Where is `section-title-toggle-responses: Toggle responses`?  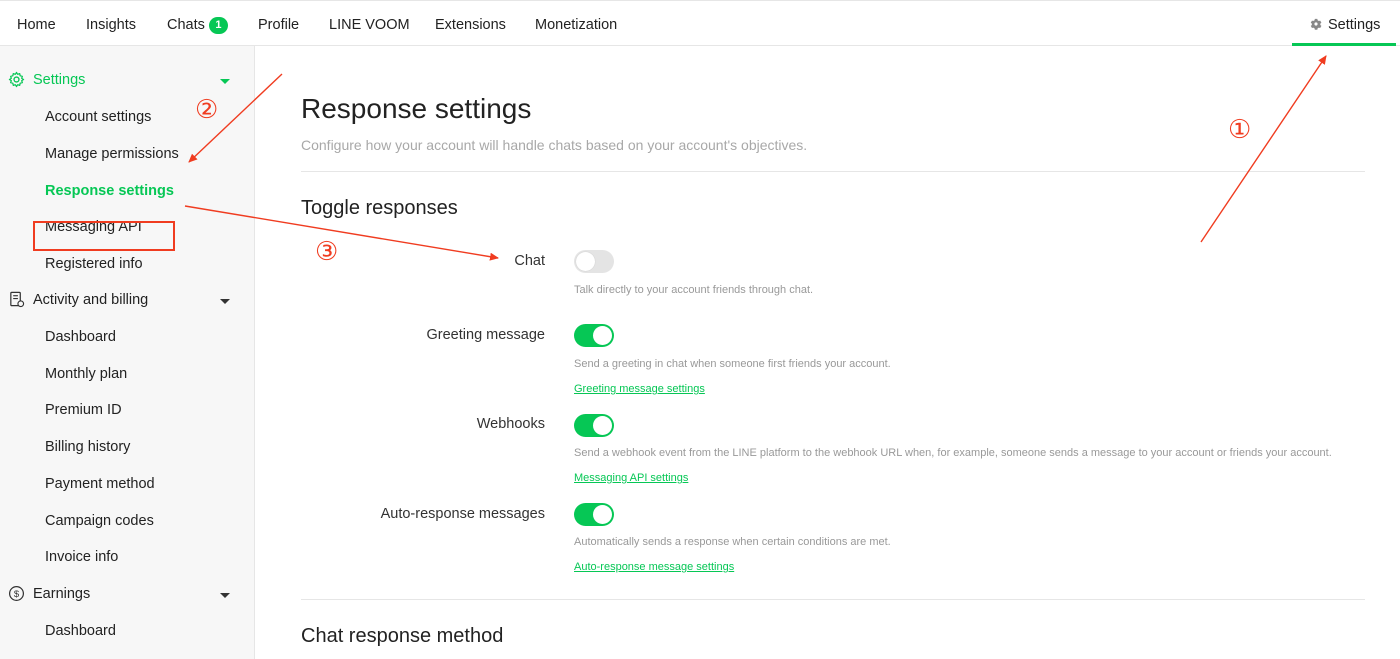
section-title-toggle-responses: Toggle responses is located at coordinates (379, 208).